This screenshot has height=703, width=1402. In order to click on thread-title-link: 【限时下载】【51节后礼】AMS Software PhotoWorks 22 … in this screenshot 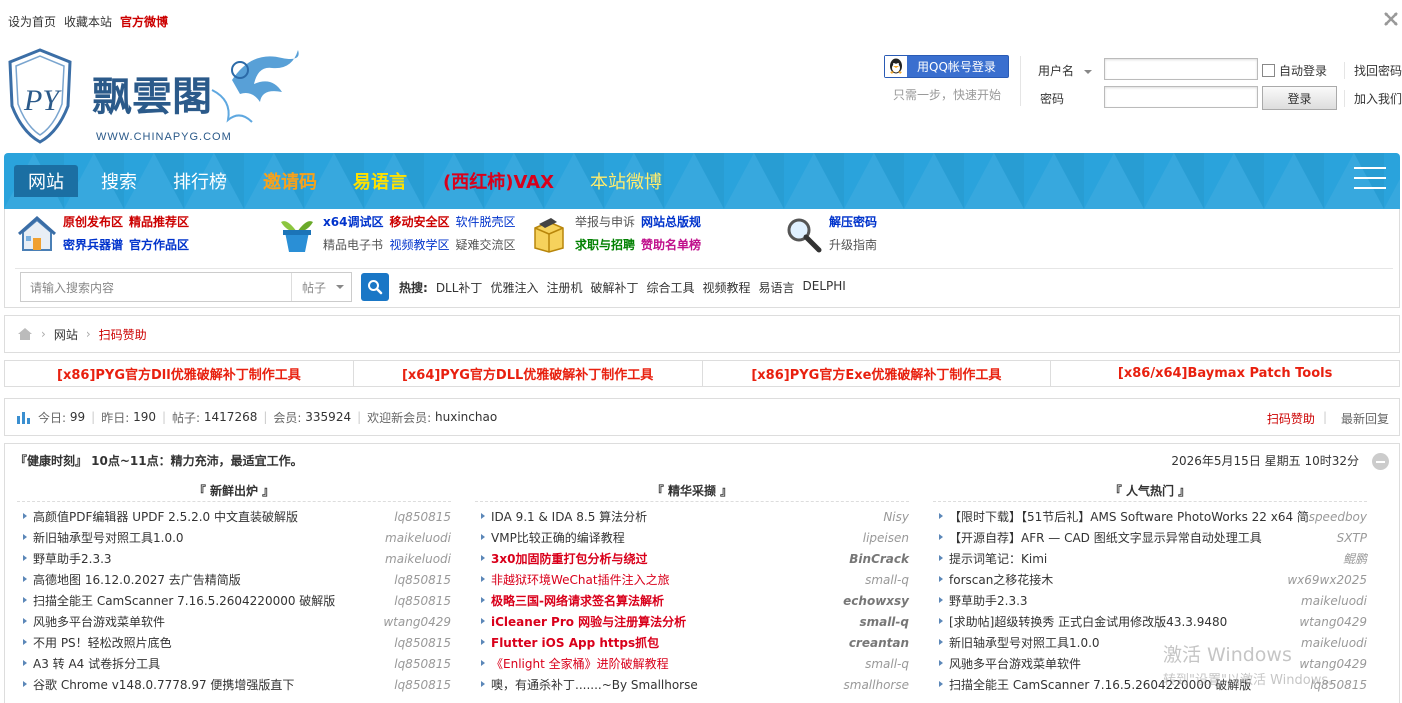, I will do `click(1129, 516)`.